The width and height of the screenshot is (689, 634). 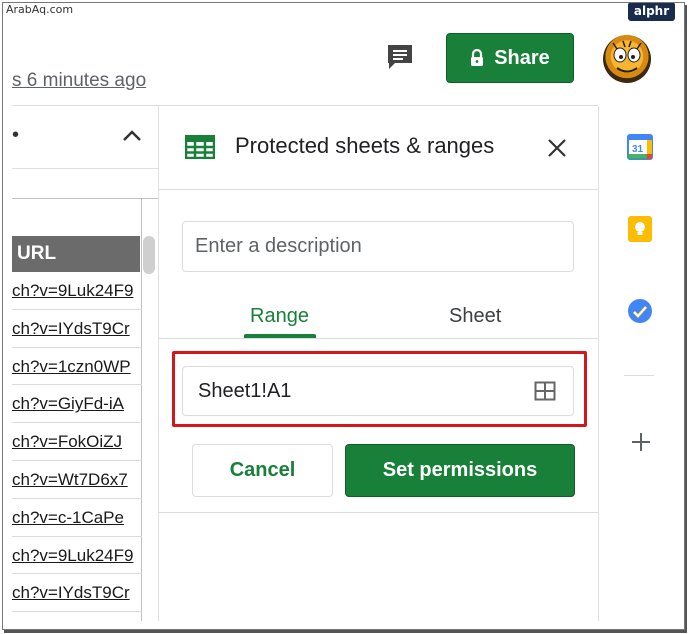 What do you see at coordinates (400, 57) in the screenshot?
I see `comment-icon` at bounding box center [400, 57].